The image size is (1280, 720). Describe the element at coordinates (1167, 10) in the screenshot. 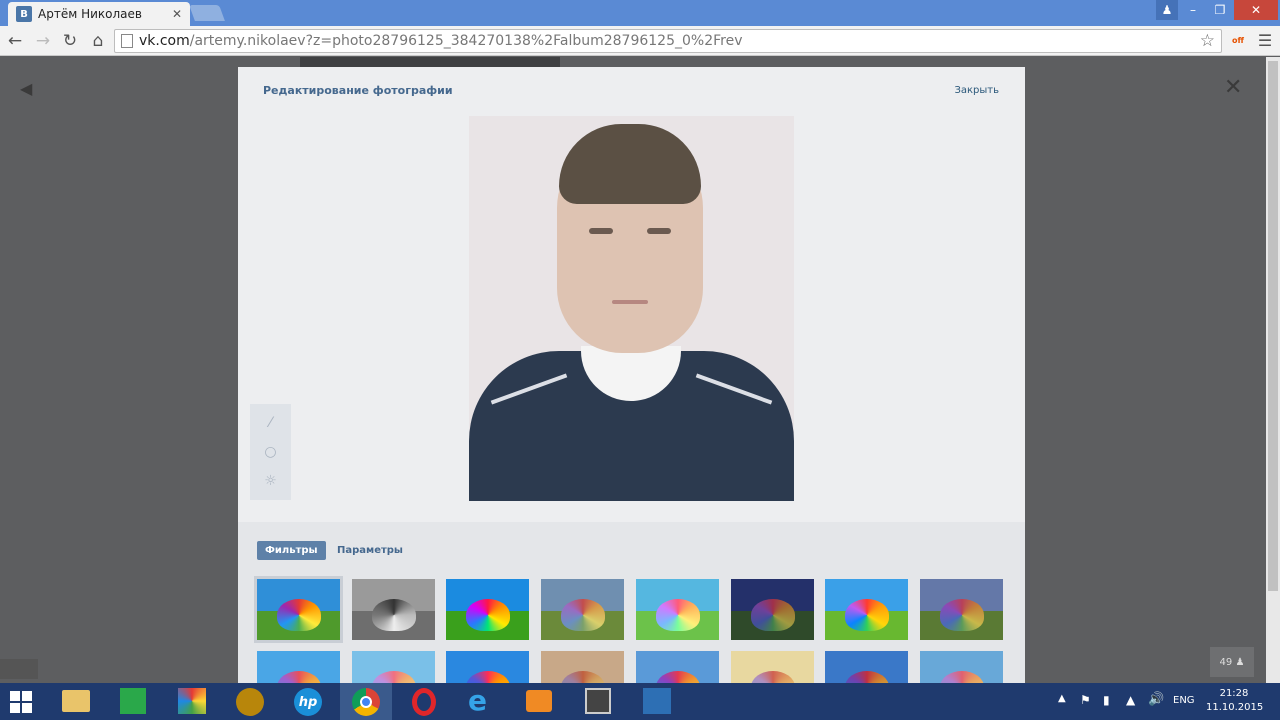

I see `profile-icon: ♟` at that location.